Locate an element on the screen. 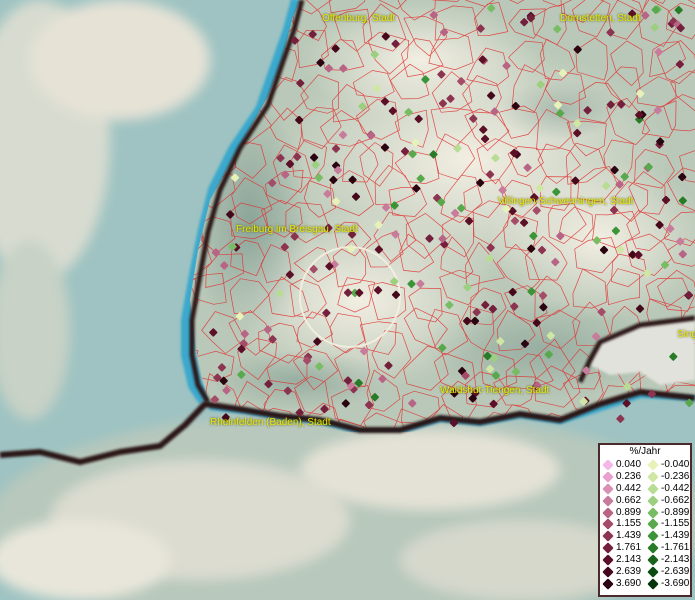 The height and width of the screenshot is (600, 695). legend-row: 1.761 -1.761 is located at coordinates (645, 548).